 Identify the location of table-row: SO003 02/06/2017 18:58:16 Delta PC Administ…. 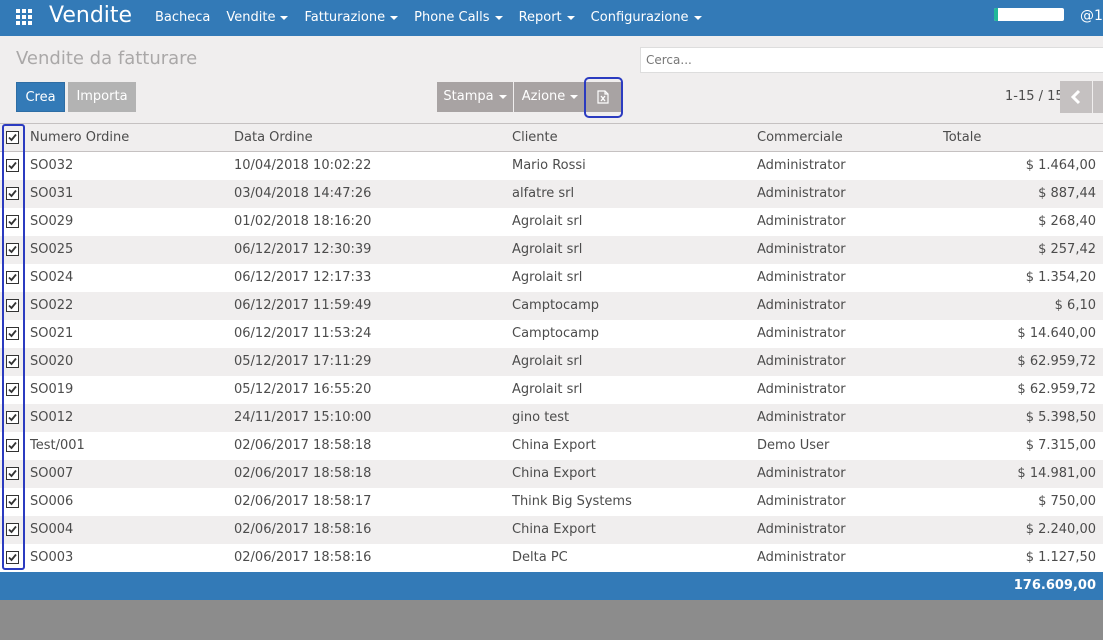
(551, 558).